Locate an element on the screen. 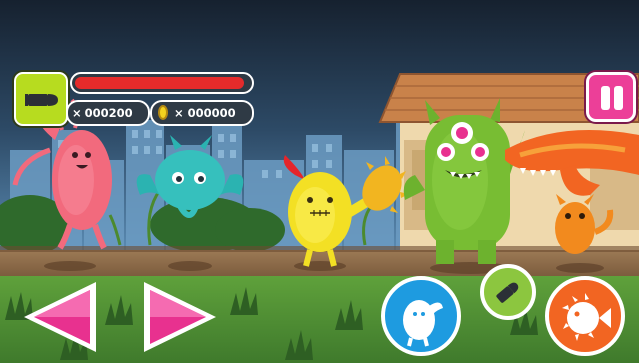  puffer-fish-icon is located at coordinates (586, 317).